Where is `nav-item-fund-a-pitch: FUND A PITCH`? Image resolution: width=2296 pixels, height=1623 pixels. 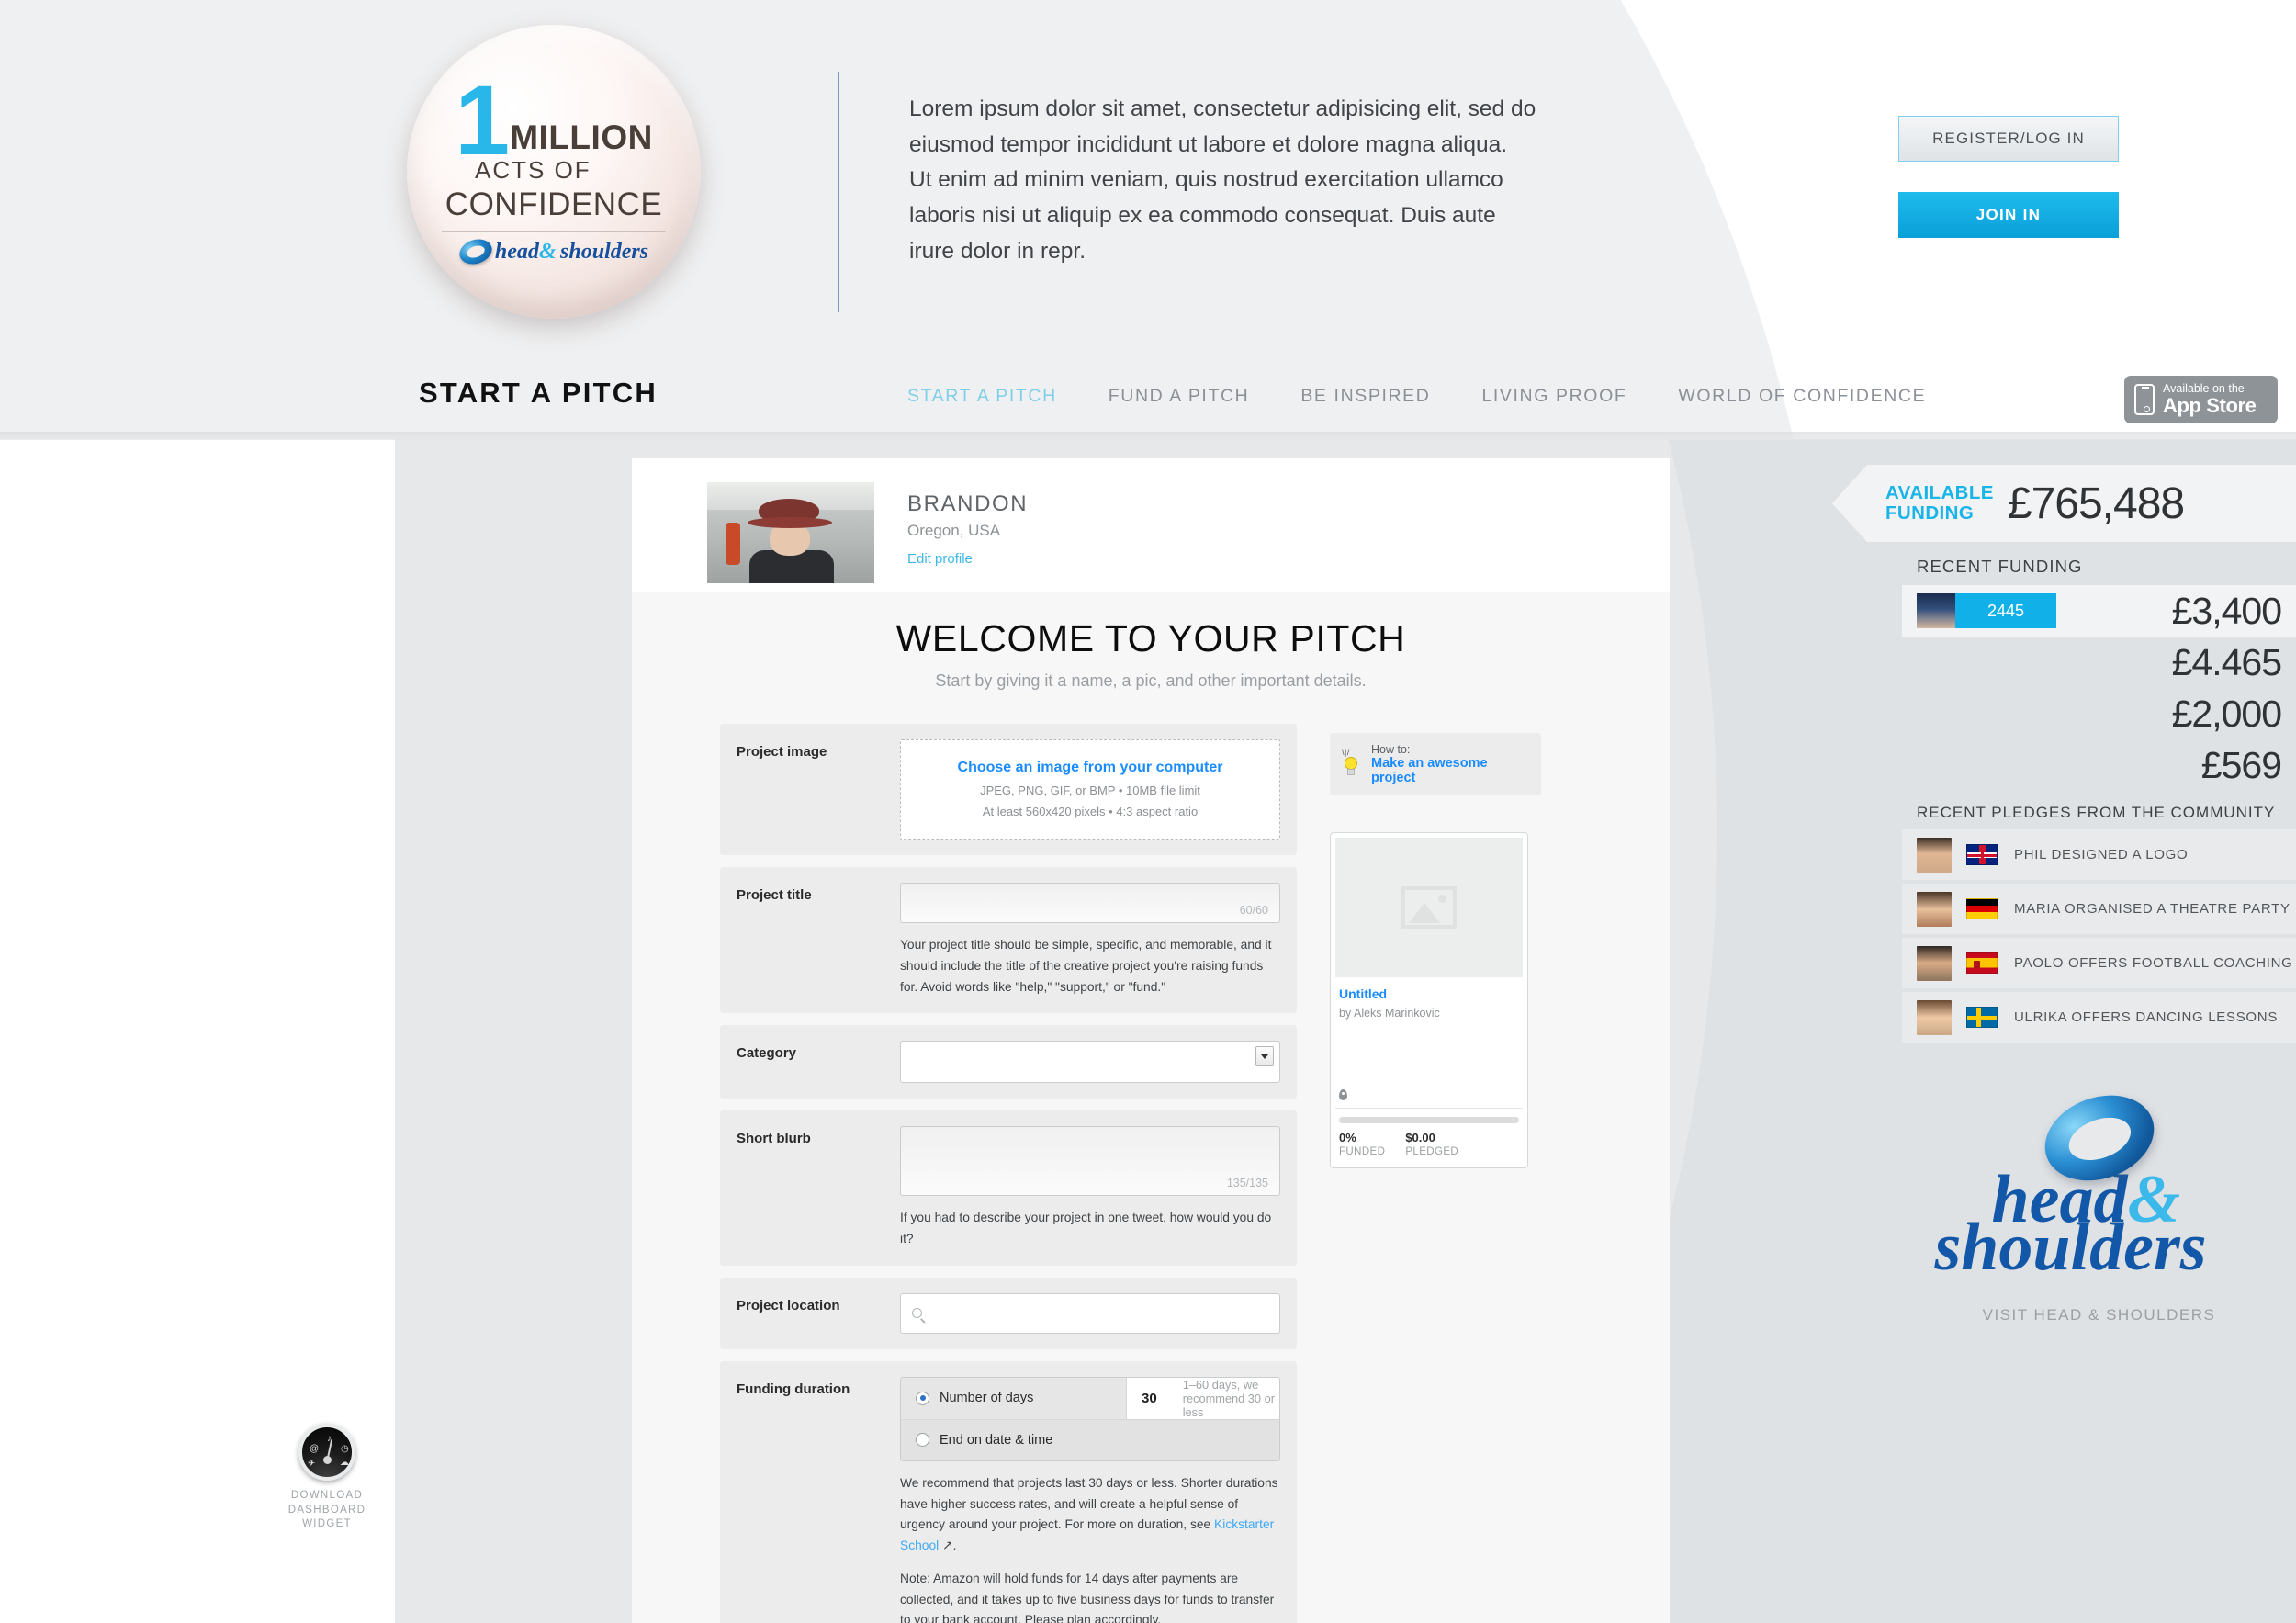
nav-item-fund-a-pitch: FUND A PITCH is located at coordinates (1179, 396).